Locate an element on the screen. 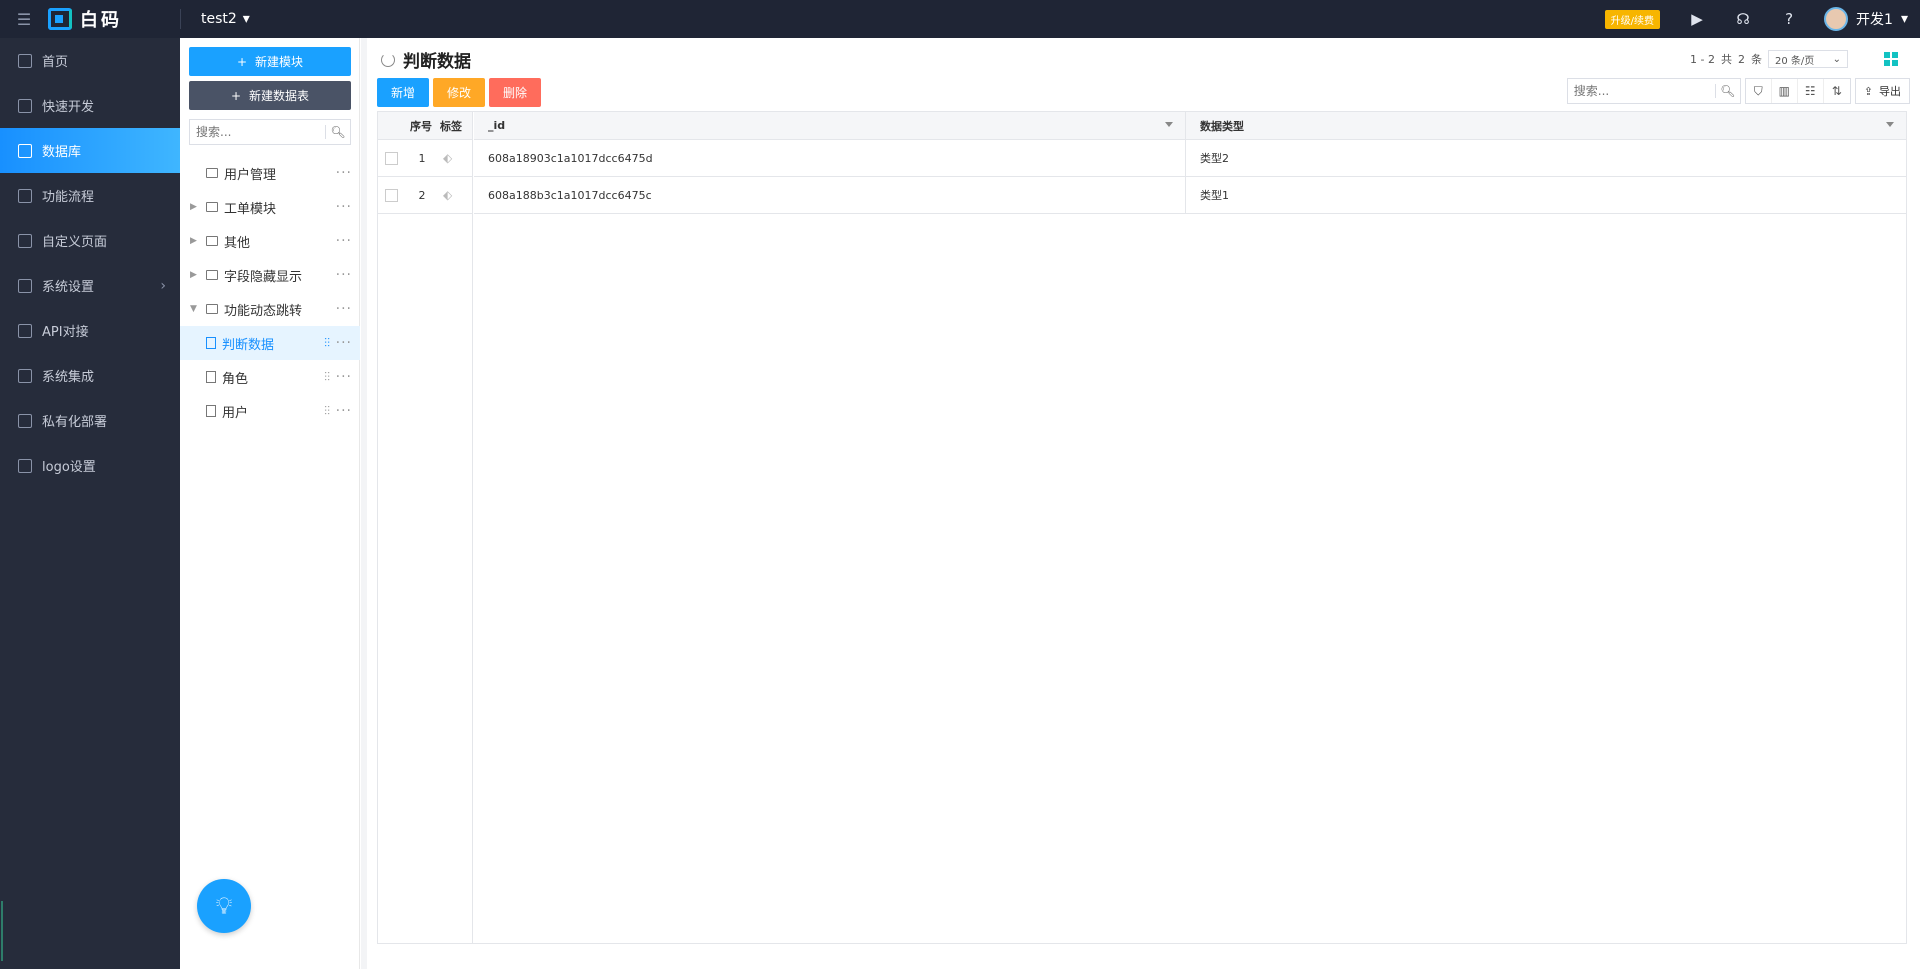 Image resolution: width=1920 pixels, height=969 pixels. tree-table-role: 角色 ⫶⫶ ··· is located at coordinates (270, 377).